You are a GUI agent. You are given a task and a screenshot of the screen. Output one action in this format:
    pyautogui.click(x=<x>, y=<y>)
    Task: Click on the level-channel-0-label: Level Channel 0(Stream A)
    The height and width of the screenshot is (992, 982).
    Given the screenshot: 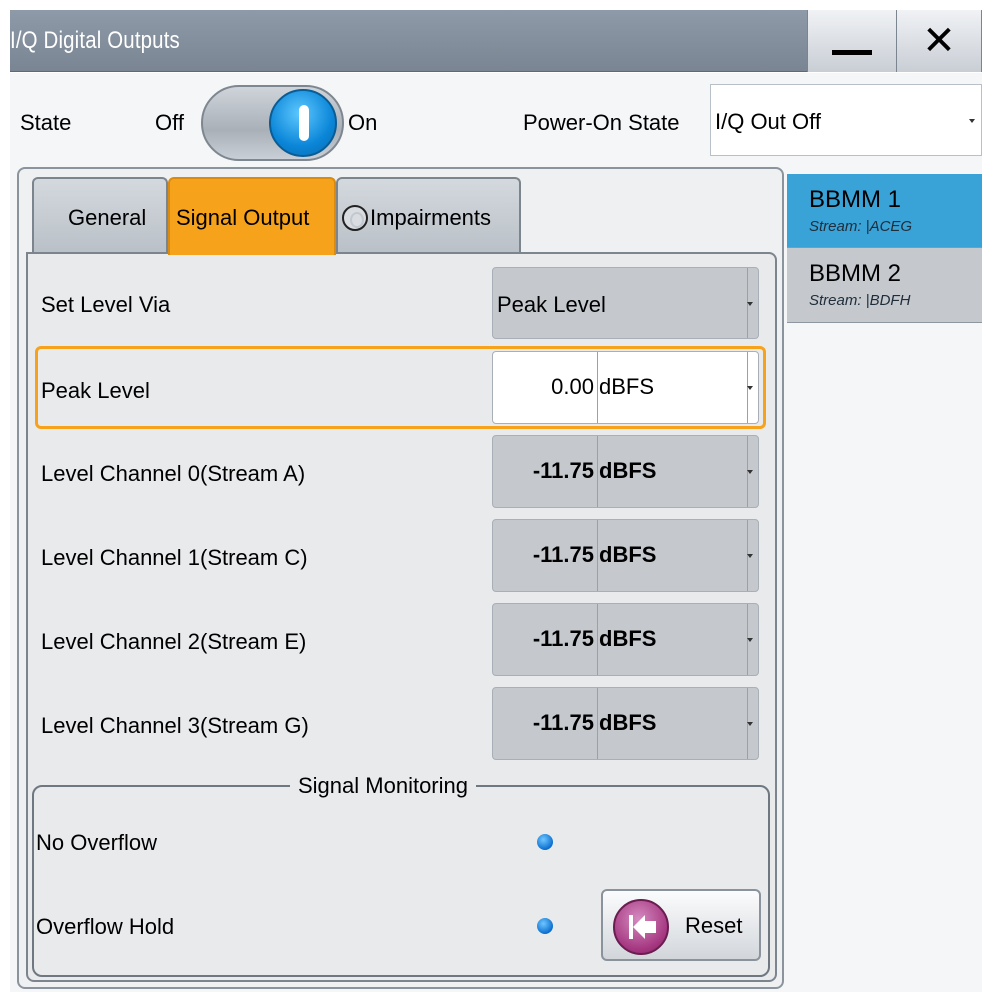 What is the action you would take?
    pyautogui.click(x=173, y=473)
    